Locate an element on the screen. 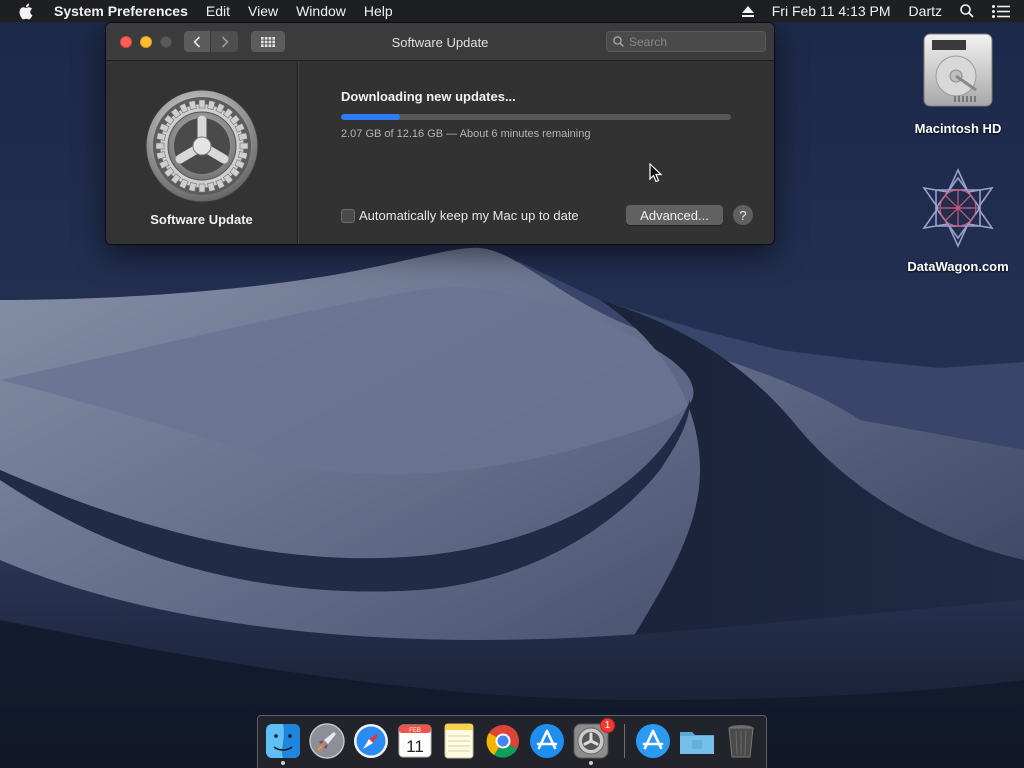 This screenshot has height=768, width=1024. folder-icon is located at coordinates (697, 743).